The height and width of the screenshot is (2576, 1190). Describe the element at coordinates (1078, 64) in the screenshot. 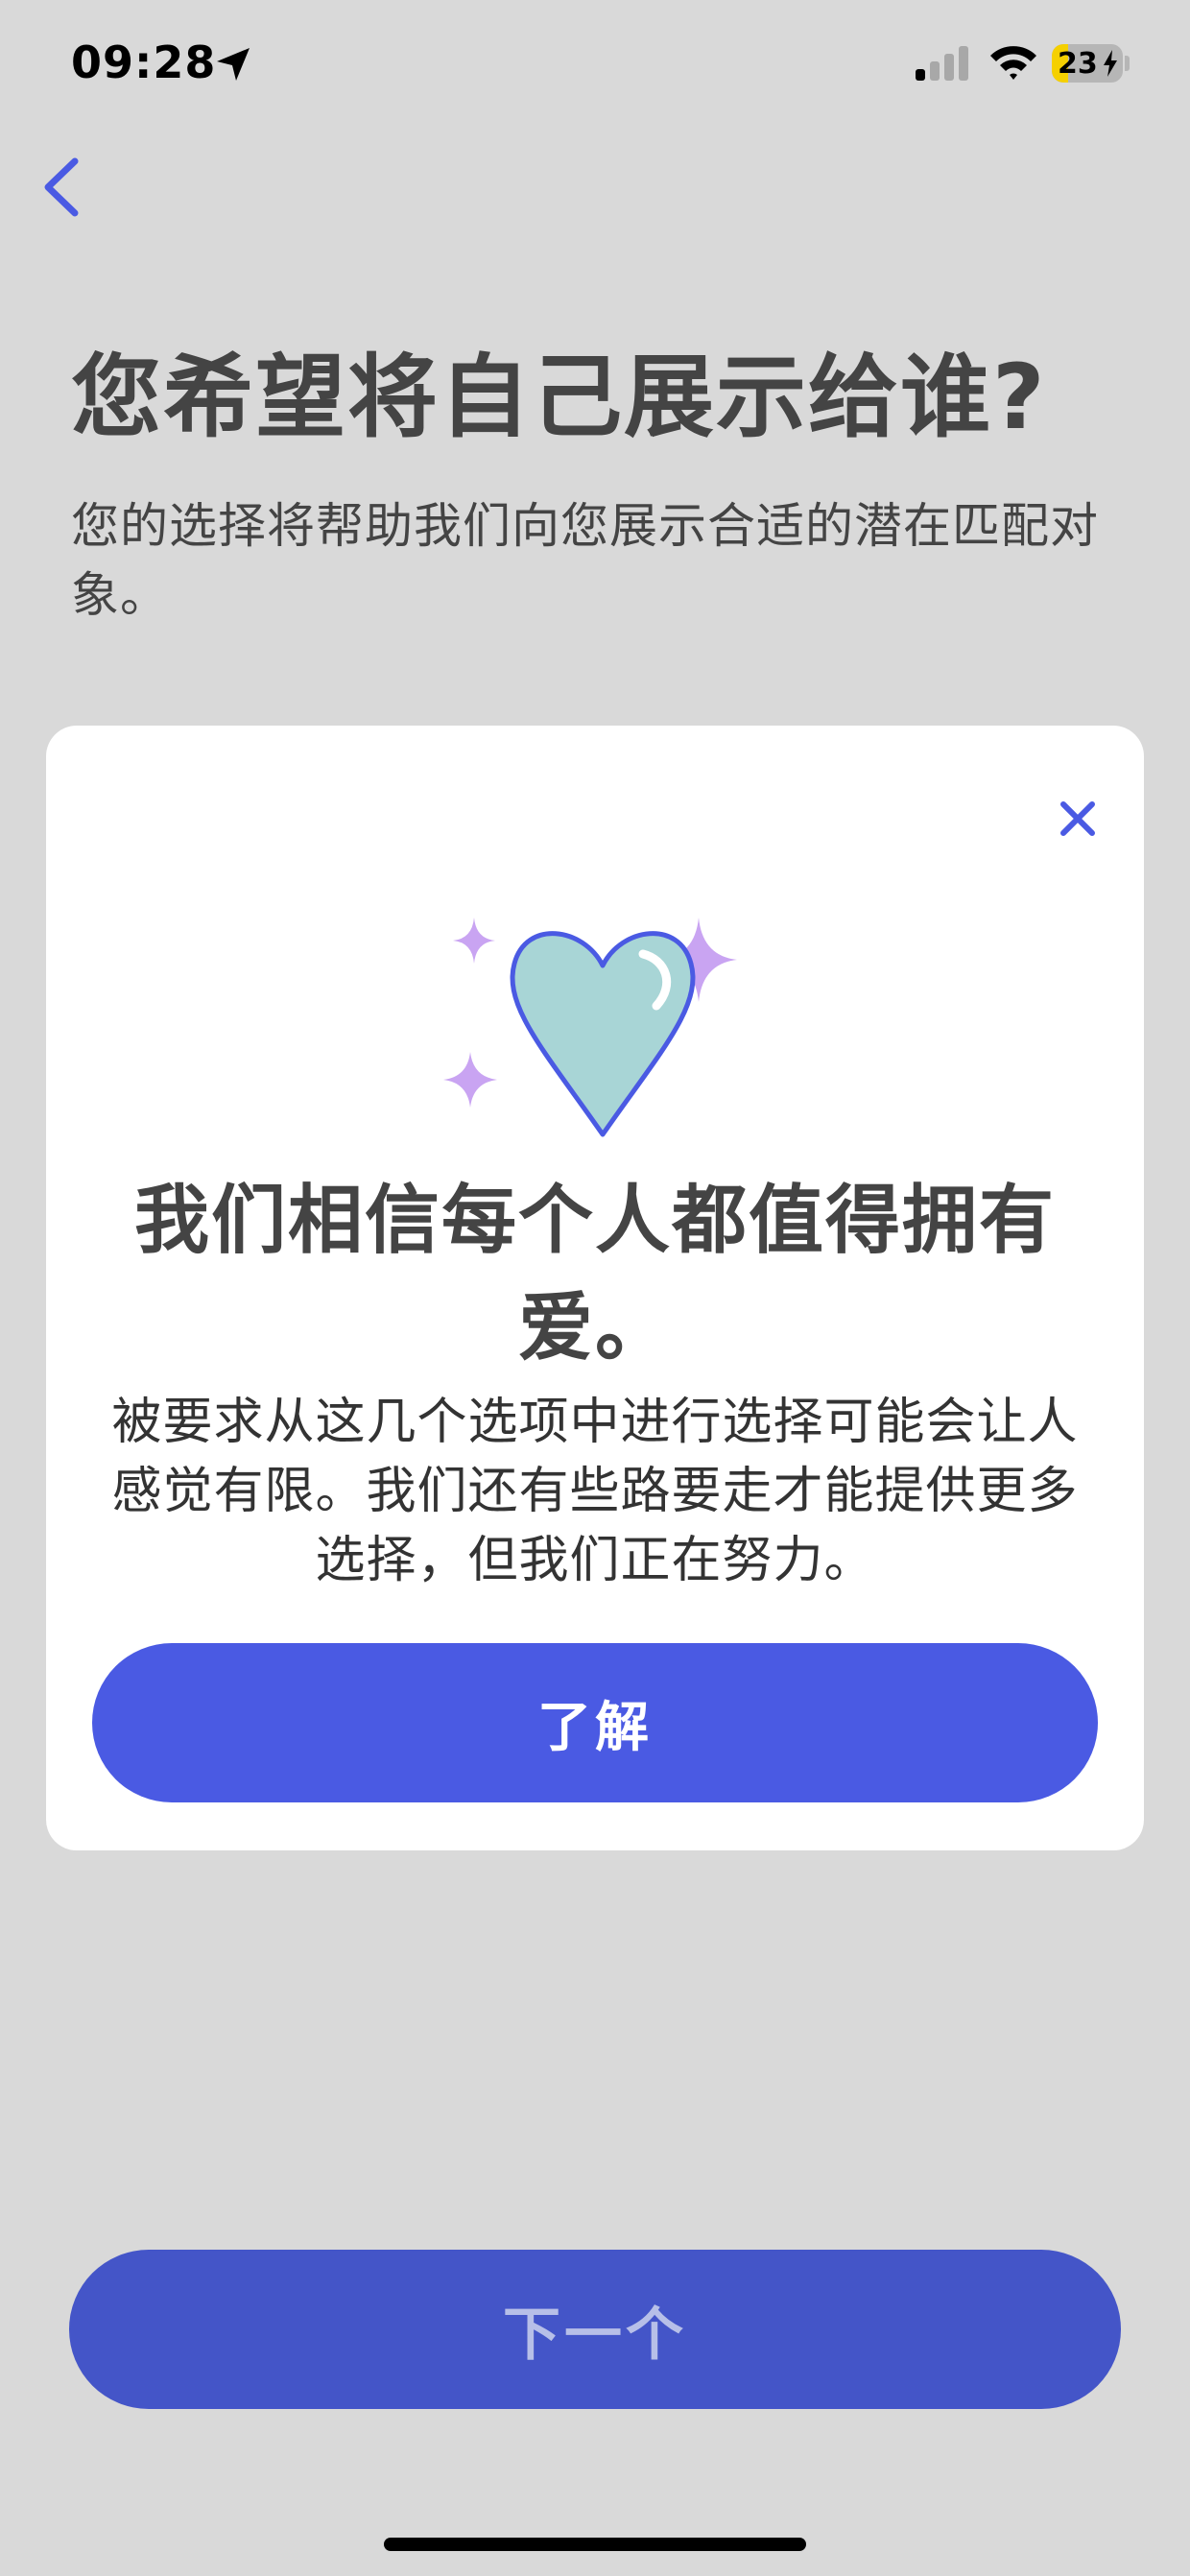

I see `battery-percentage: 23` at that location.